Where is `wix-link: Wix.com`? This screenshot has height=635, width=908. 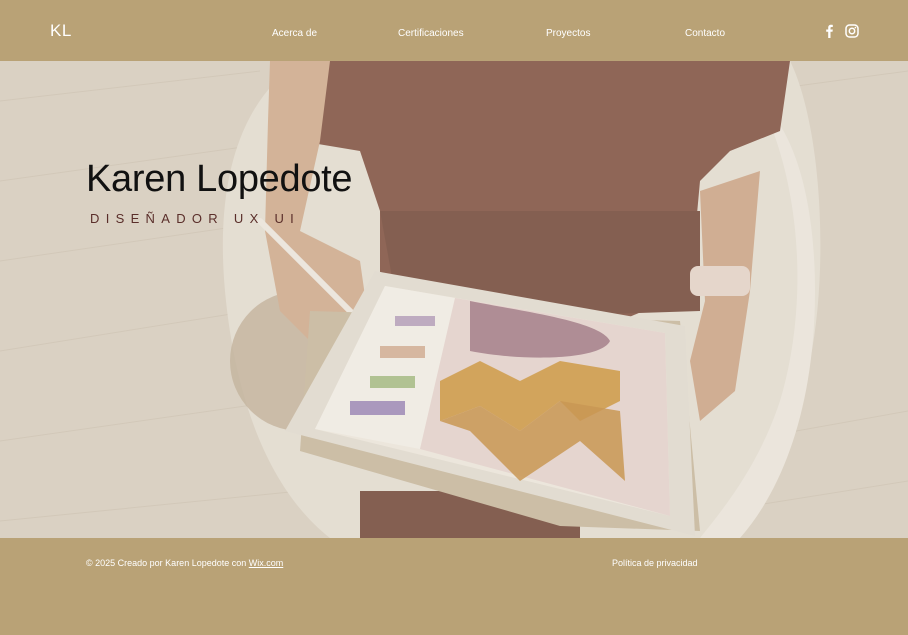
wix-link: Wix.com is located at coordinates (266, 563).